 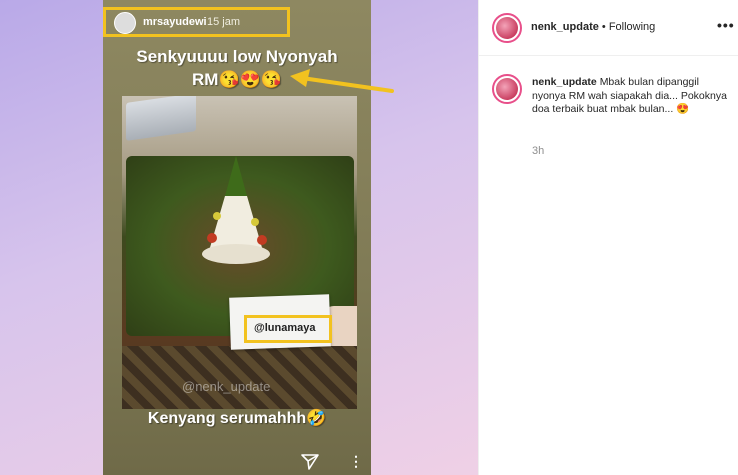 I want to click on post-author-avatar, so click(x=507, y=28).